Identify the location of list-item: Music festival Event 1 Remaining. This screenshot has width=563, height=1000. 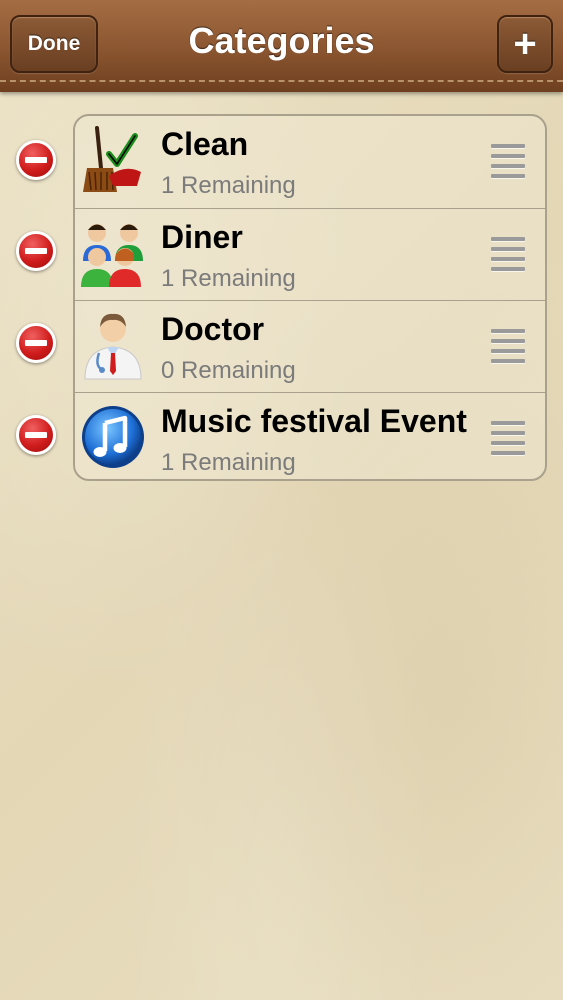
(310, 435).